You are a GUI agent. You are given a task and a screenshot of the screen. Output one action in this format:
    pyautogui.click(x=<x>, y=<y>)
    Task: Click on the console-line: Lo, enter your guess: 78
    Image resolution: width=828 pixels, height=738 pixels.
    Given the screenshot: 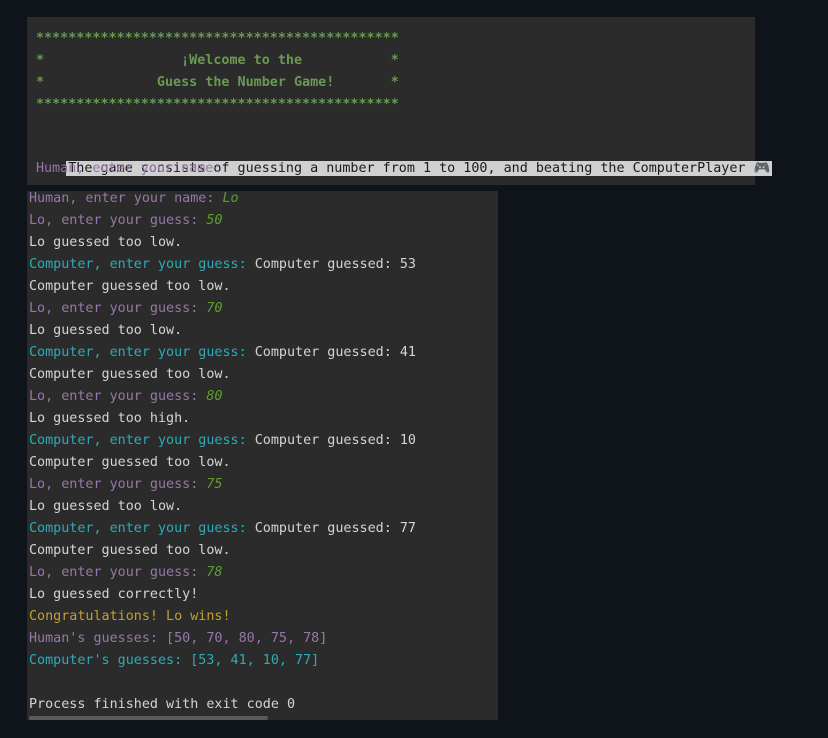 What is the action you would take?
    pyautogui.click(x=126, y=573)
    